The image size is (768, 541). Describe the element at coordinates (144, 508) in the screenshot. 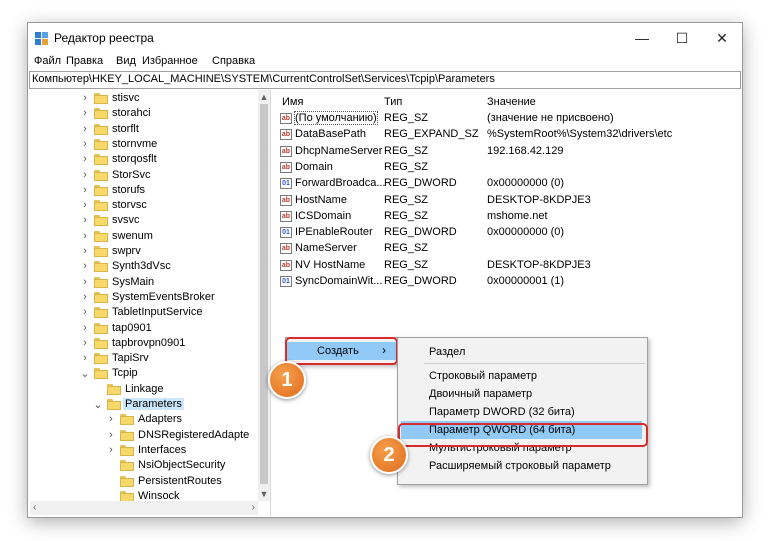

I see `tree-horizontal-scrollbar: ‹ ›` at that location.